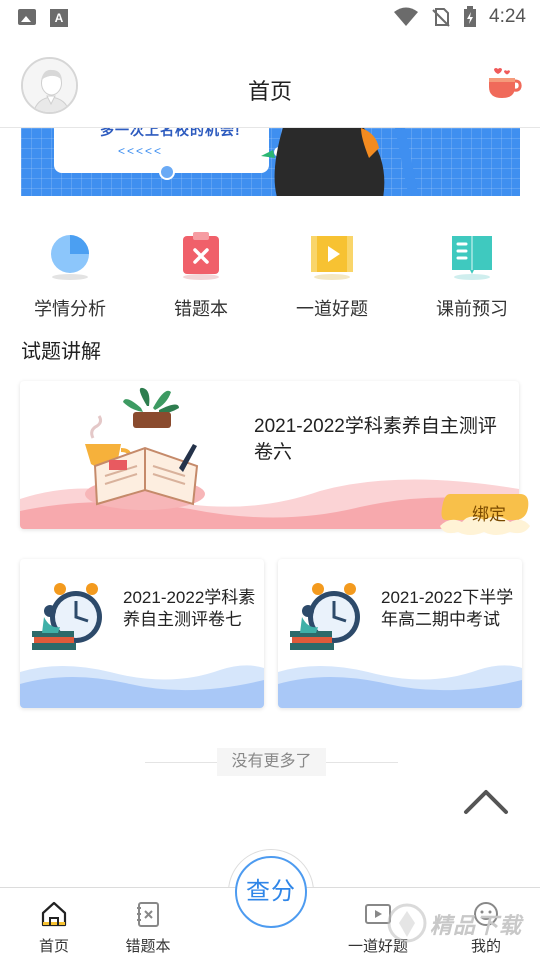  I want to click on bottom-nav-wrong-book: 错题本, so click(148, 928).